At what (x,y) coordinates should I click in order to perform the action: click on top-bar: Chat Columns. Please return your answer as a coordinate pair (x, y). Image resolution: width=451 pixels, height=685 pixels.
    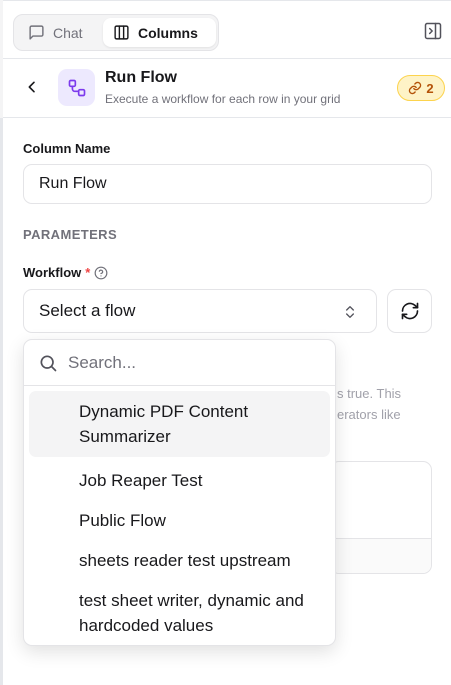
    Looking at the image, I should click on (227, 29).